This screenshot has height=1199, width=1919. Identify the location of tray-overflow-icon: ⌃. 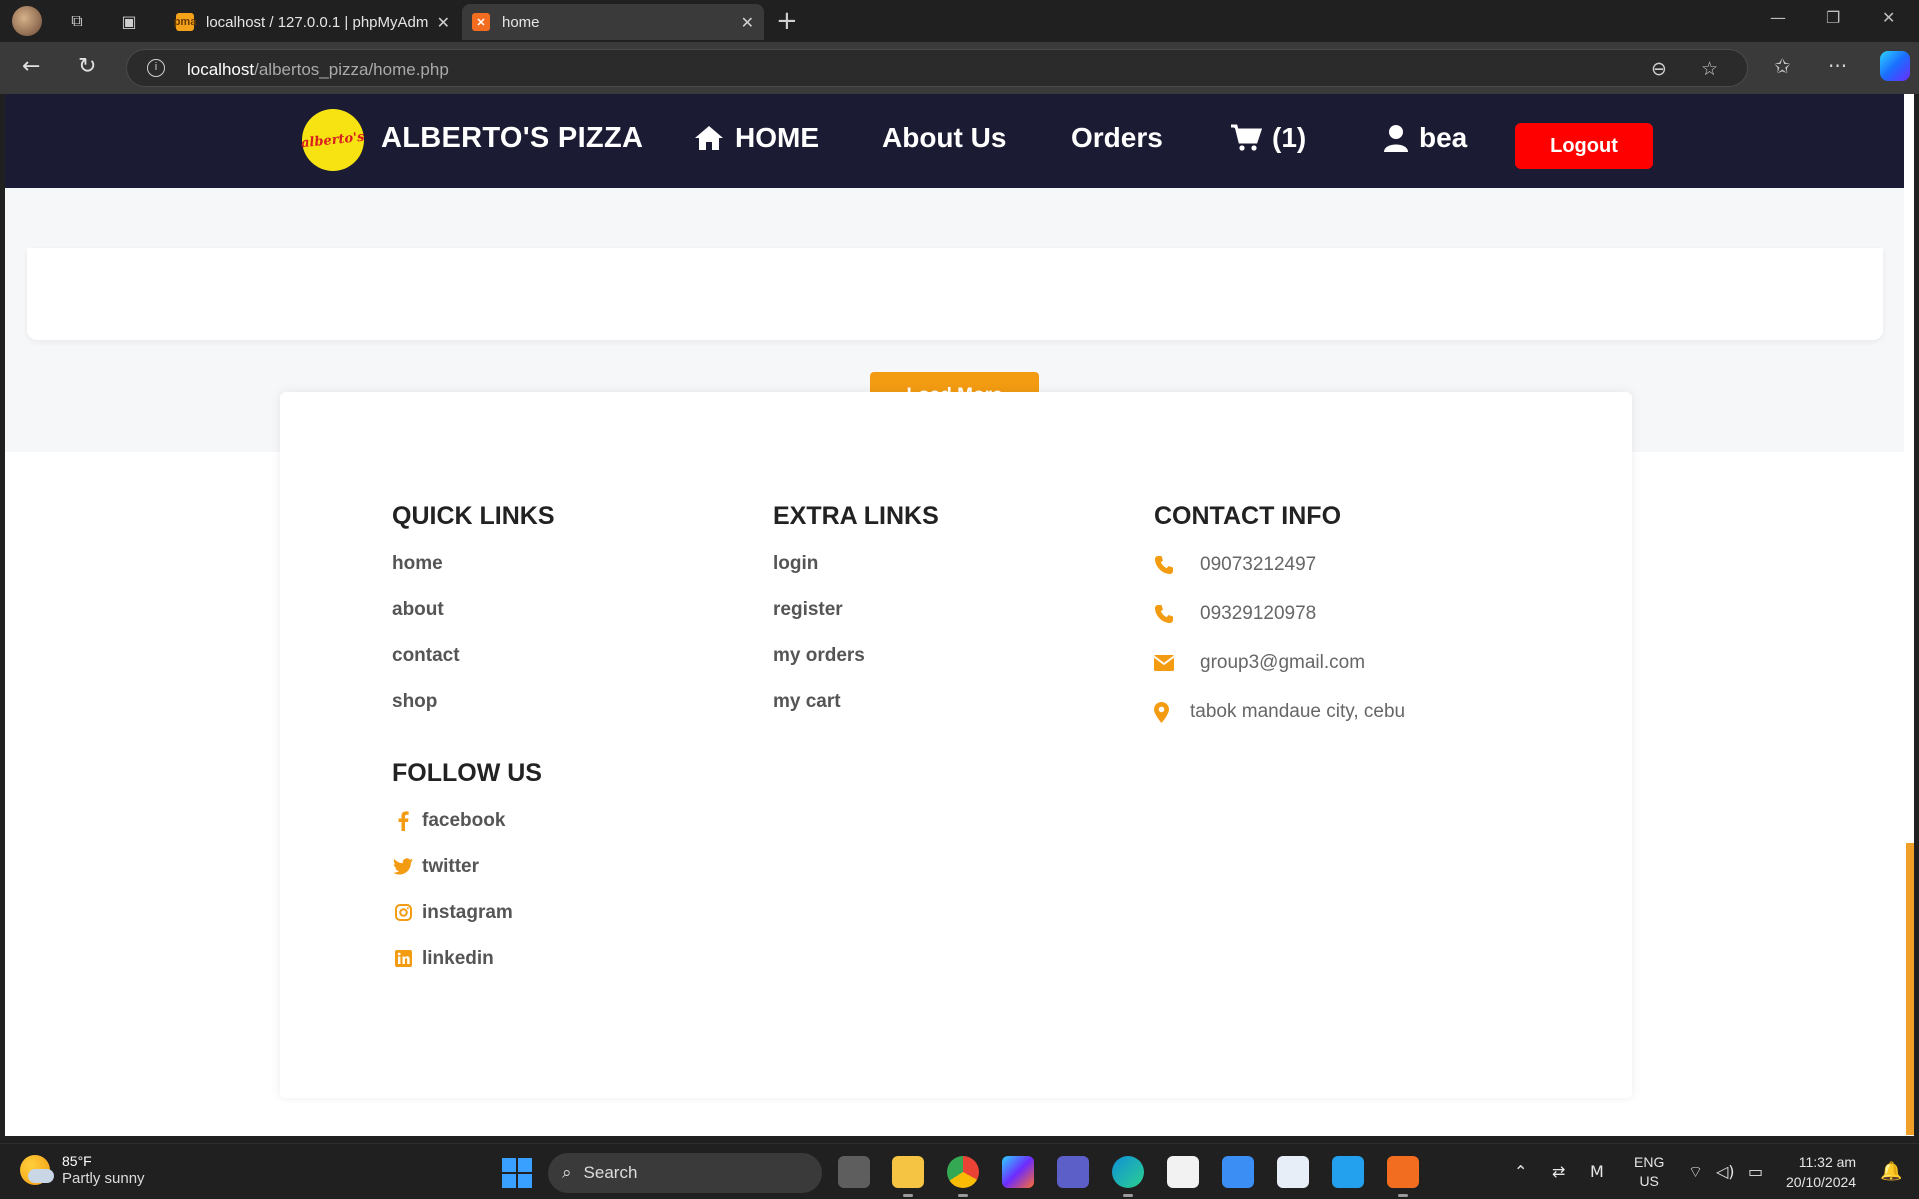
(1520, 1171).